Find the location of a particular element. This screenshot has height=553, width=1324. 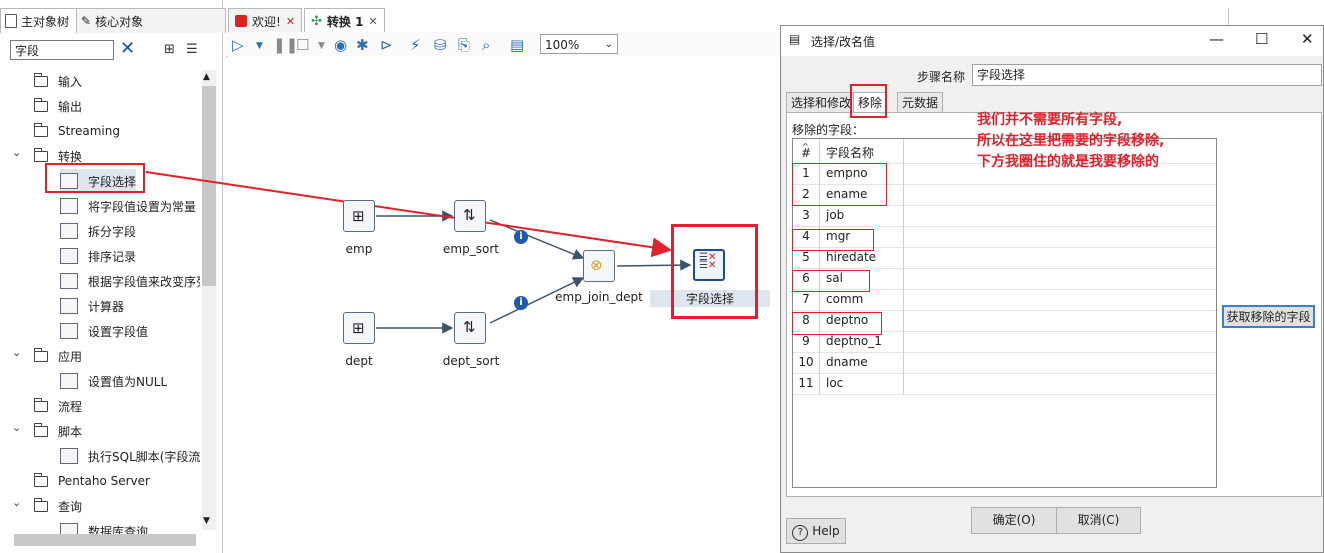

node-dept-sort-label: dept_sort is located at coordinates (471, 361).